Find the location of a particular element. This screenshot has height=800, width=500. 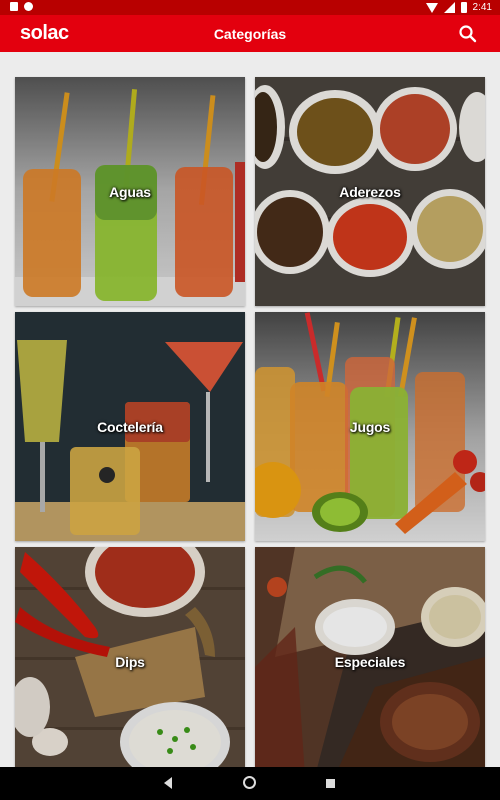

system-icons: 2:41 is located at coordinates (458, 7).